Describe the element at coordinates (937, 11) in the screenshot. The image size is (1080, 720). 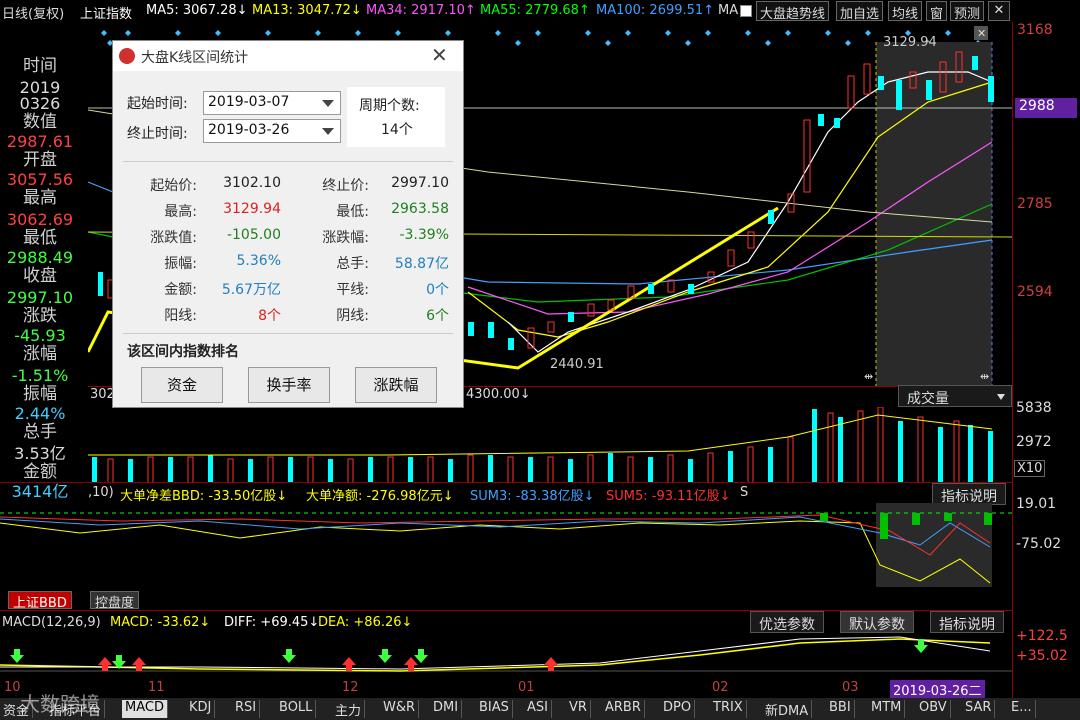
I see `window-button: 窗` at that location.